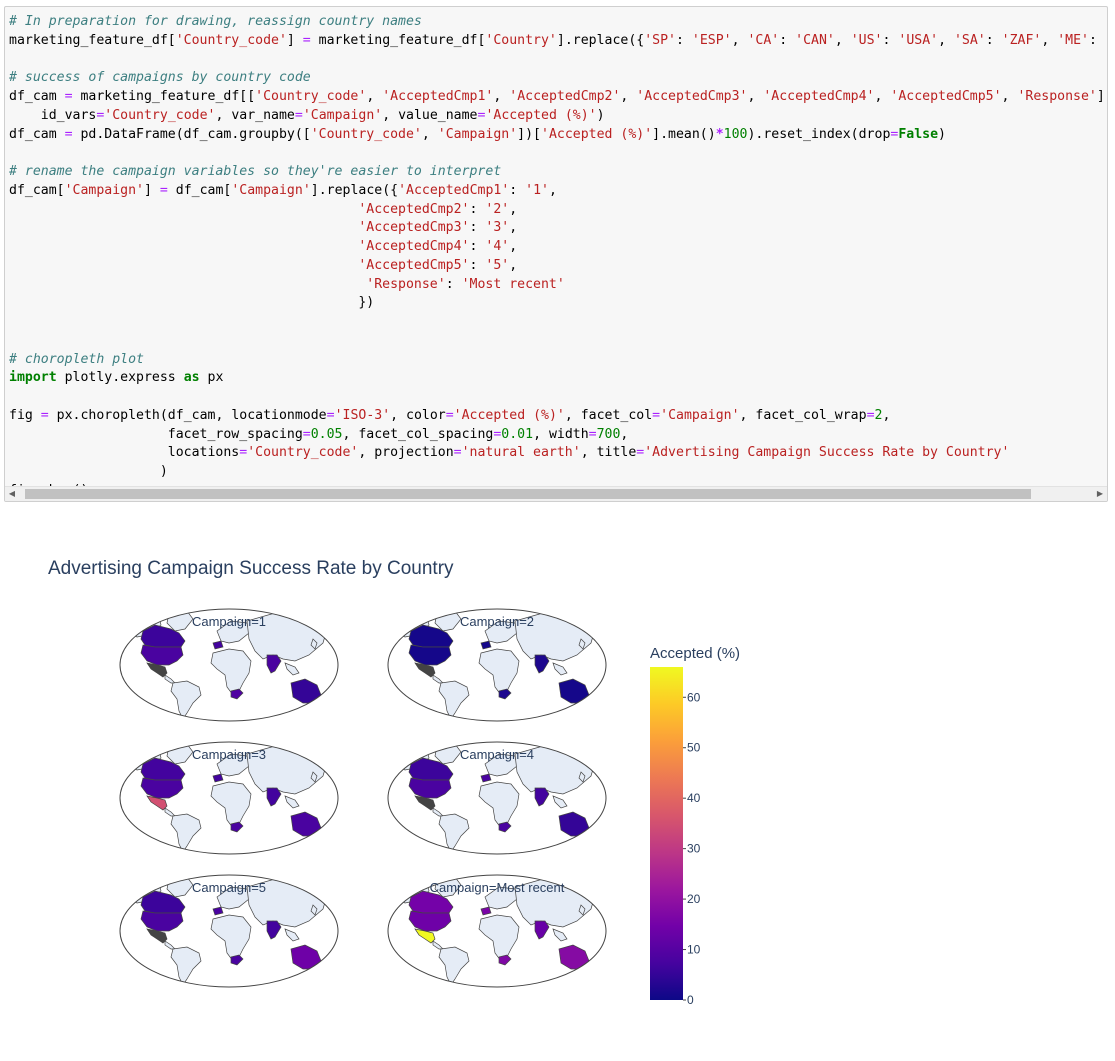  Describe the element at coordinates (12, 494) in the screenshot. I see `scroll-left-icon: ◀` at that location.